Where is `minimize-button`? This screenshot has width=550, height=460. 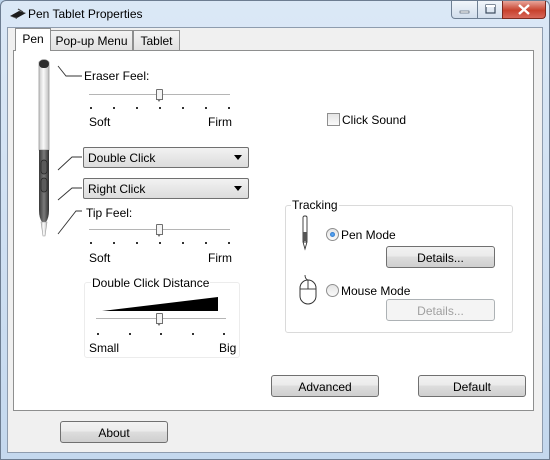
minimize-button is located at coordinates (464, 10).